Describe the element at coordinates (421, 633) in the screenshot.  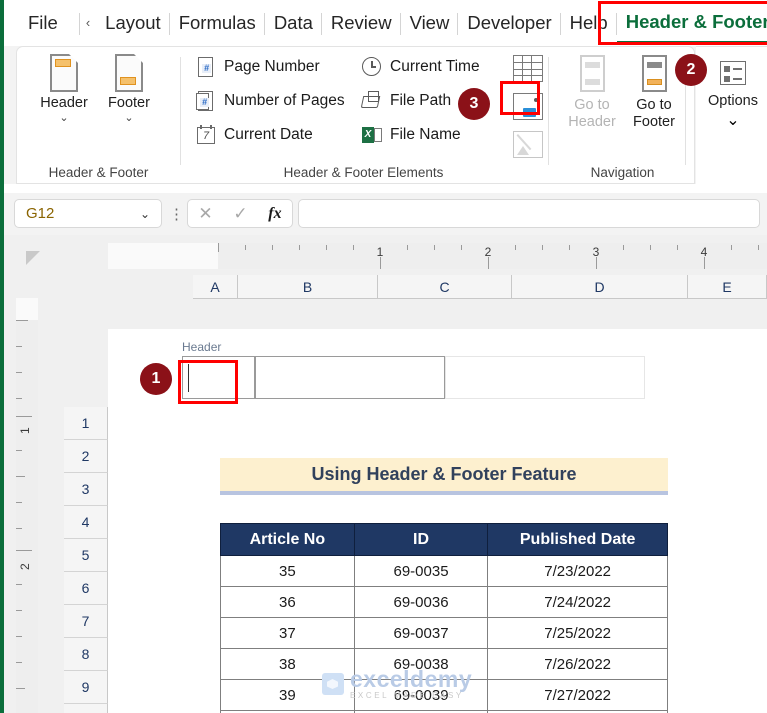
I see `cell-id: 69-0037` at that location.